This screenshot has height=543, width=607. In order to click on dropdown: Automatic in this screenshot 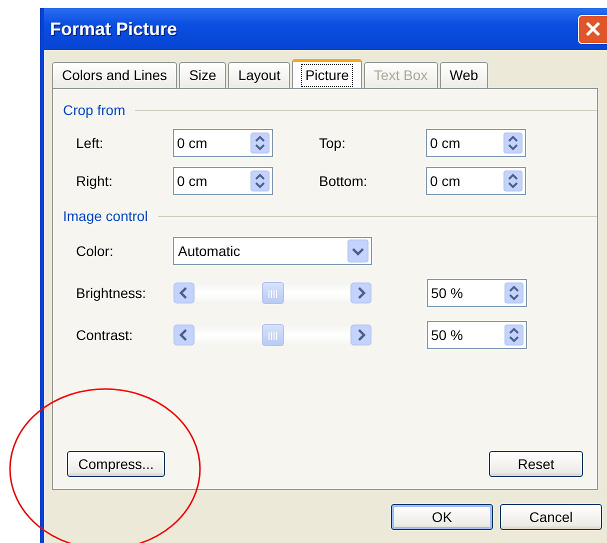, I will do `click(272, 251)`.